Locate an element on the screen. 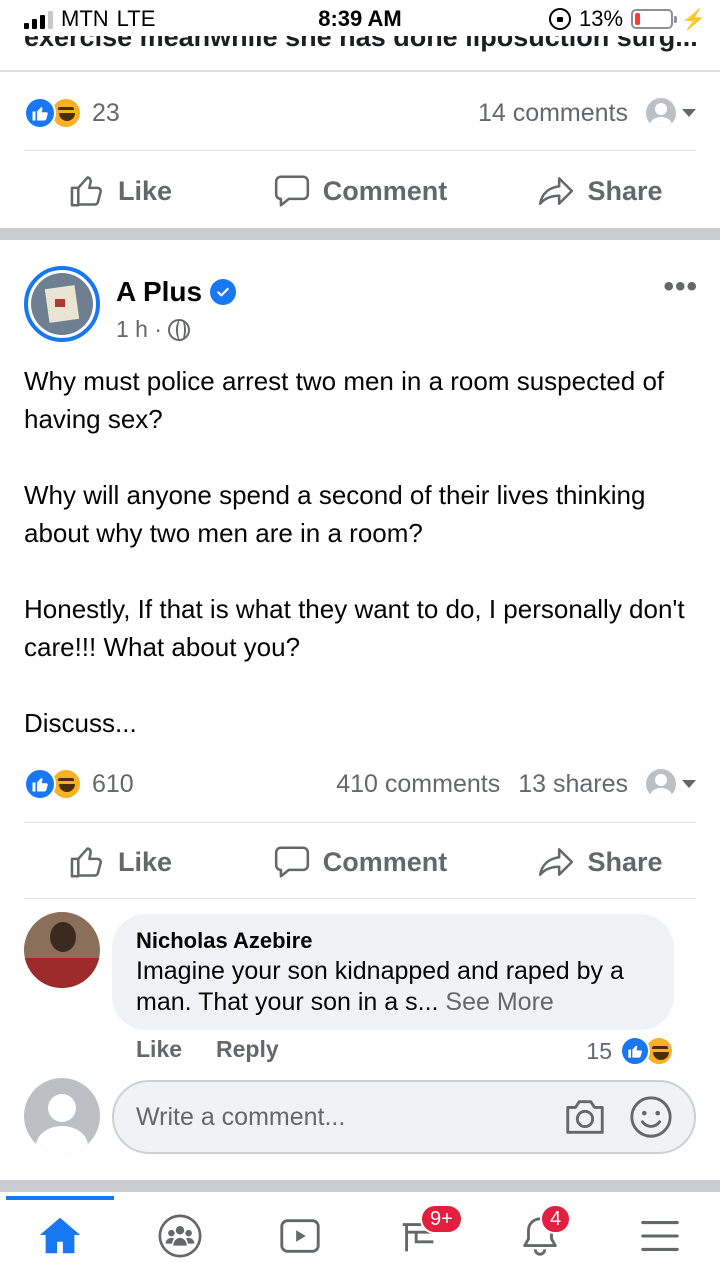 The height and width of the screenshot is (1280, 720). page-avatar-image is located at coordinates (62, 304).